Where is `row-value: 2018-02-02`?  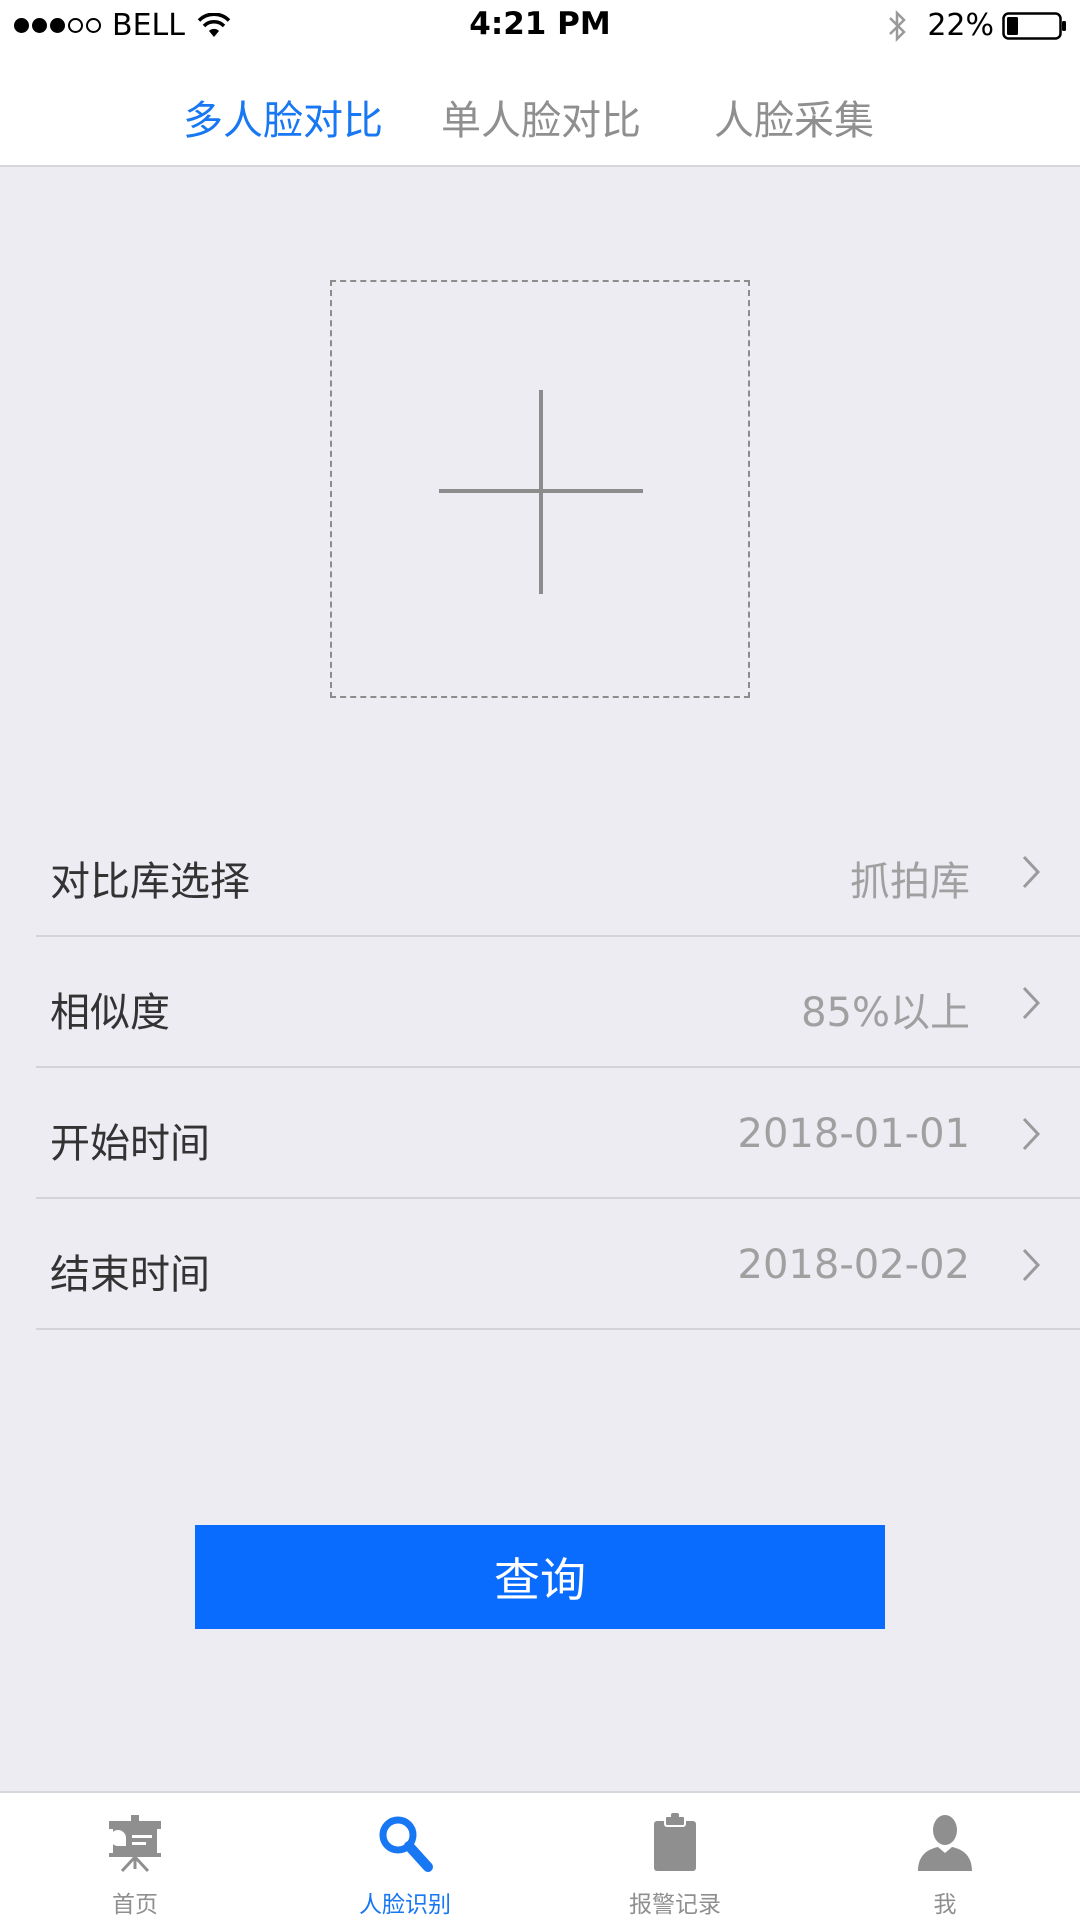 row-value: 2018-02-02 is located at coordinates (853, 1265).